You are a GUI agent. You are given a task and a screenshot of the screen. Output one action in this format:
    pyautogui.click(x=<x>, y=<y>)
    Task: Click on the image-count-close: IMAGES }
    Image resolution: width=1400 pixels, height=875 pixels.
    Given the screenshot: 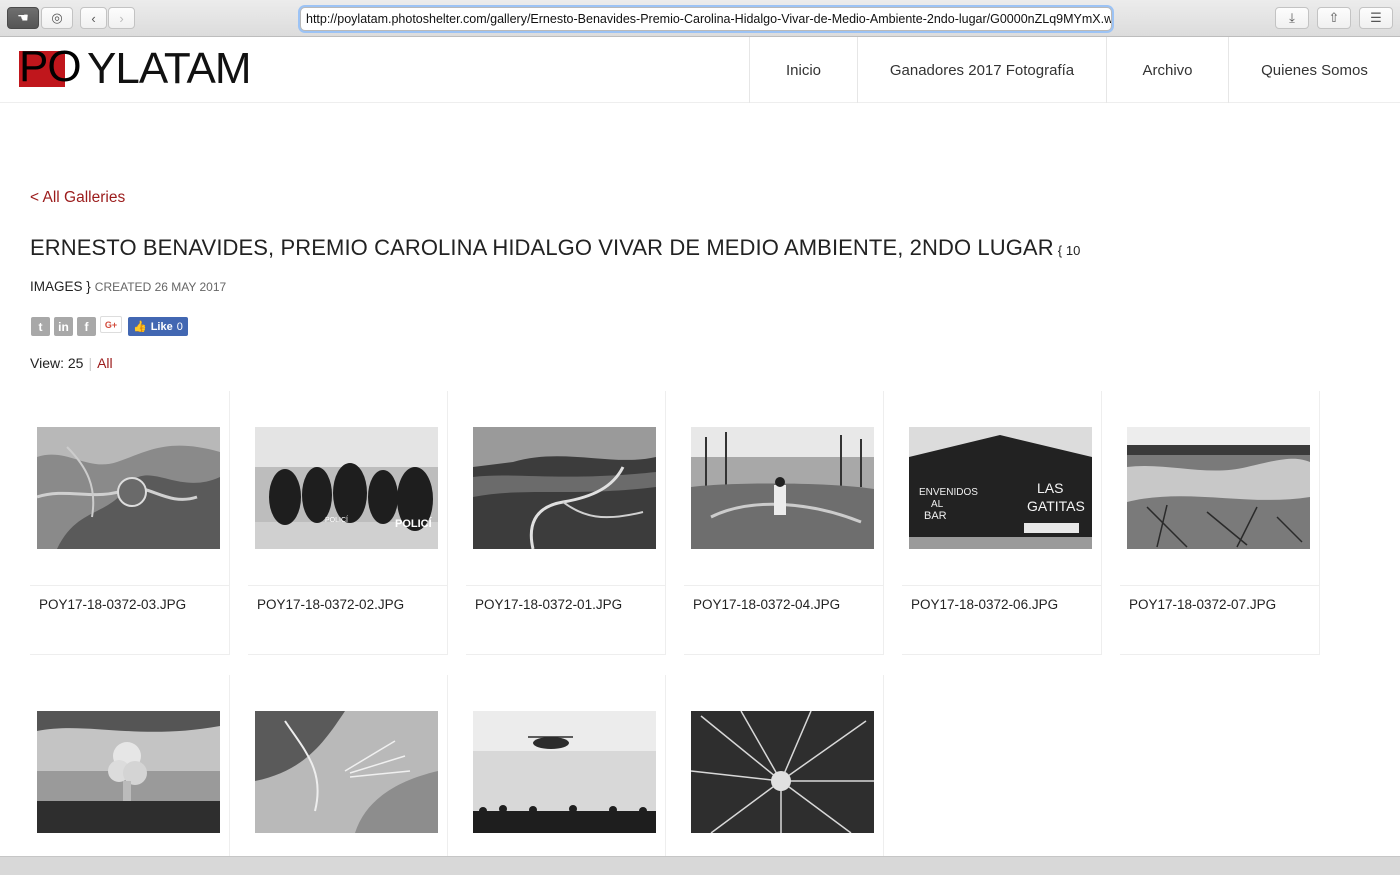 What is the action you would take?
    pyautogui.click(x=60, y=286)
    